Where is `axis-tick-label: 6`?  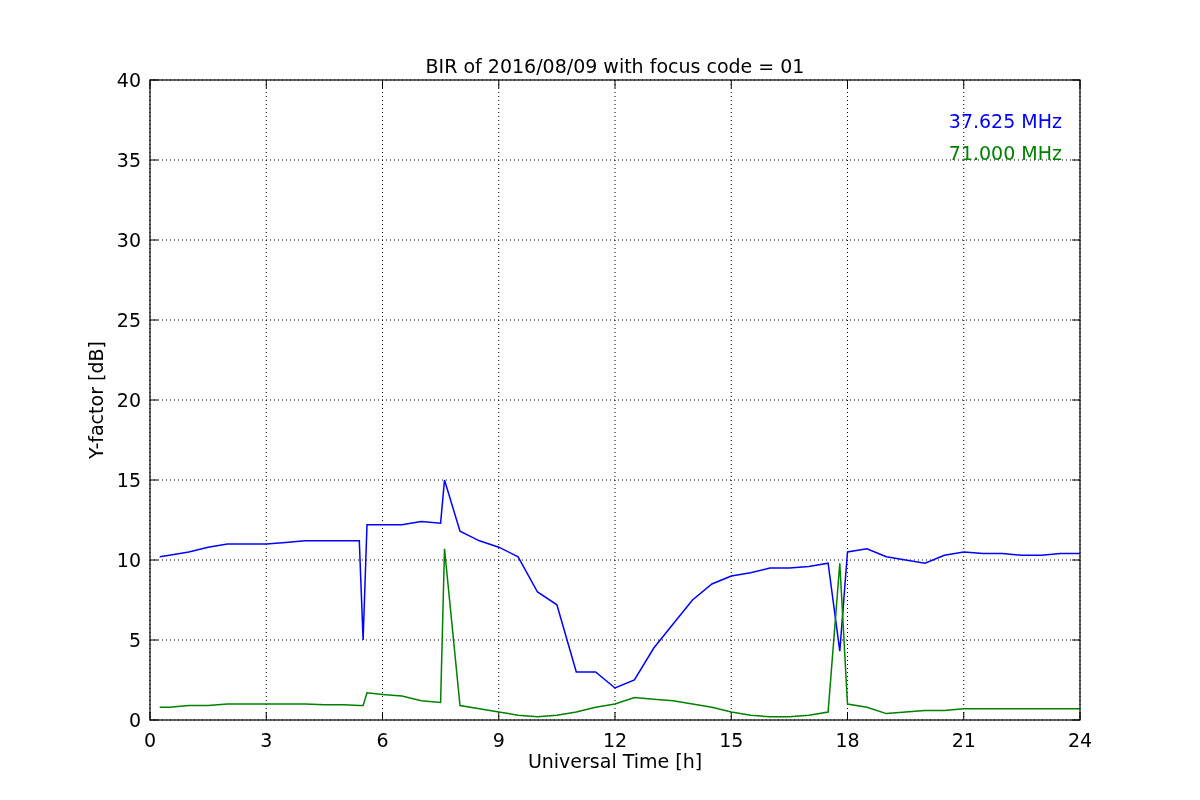 axis-tick-label: 6 is located at coordinates (382, 740).